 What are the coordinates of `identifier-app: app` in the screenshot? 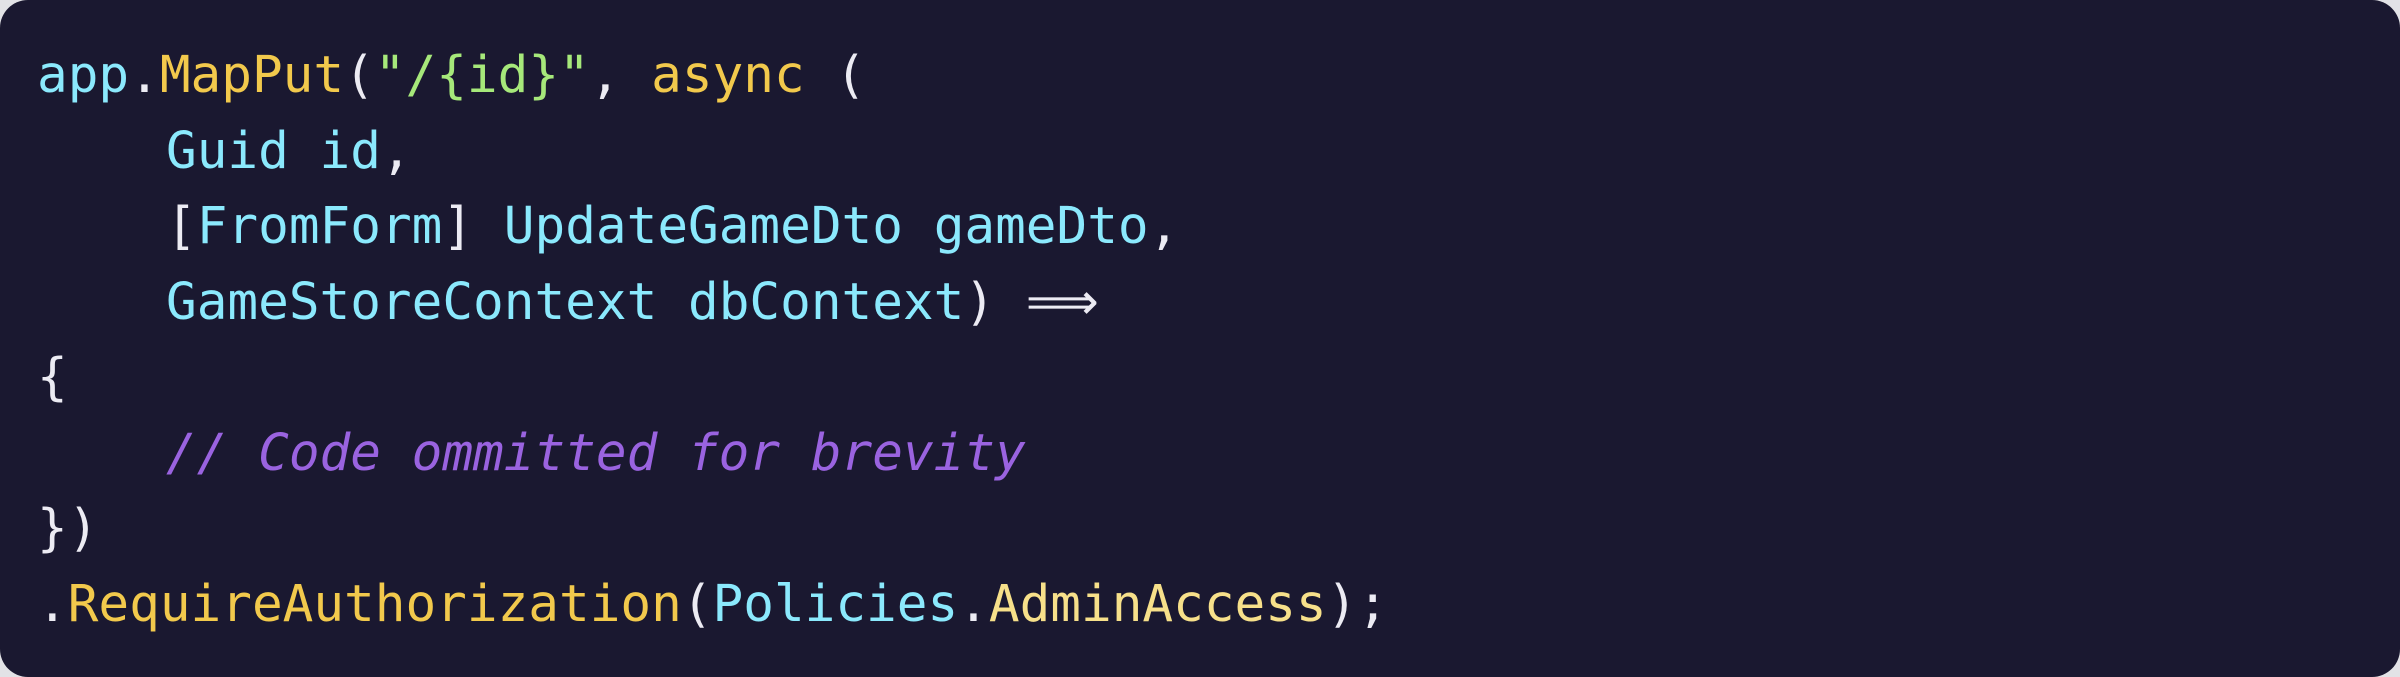 It's located at (83, 75).